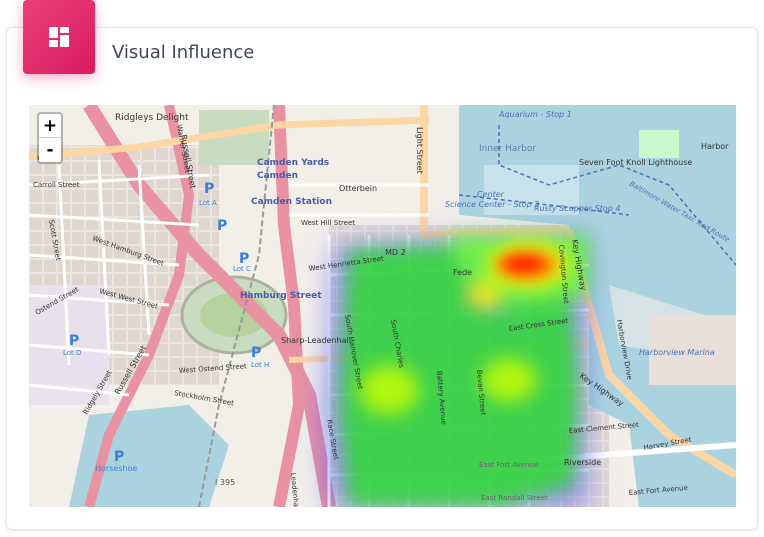 The height and width of the screenshot is (537, 764). I want to click on label-seven-foot: Seven Foot Knoll Lighthouse, so click(635, 162).